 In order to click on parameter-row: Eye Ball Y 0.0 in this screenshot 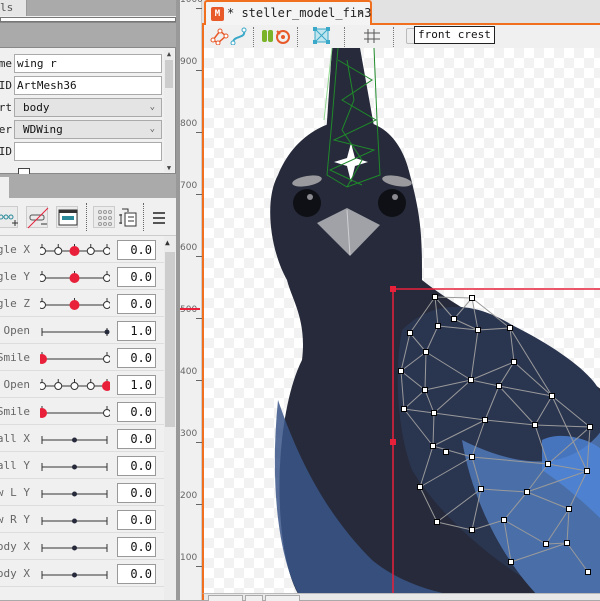, I will do `click(82, 465)`.